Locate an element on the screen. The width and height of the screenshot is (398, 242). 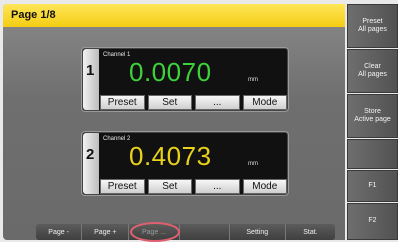
preset-all-pages-line1: Preset is located at coordinates (372, 21).